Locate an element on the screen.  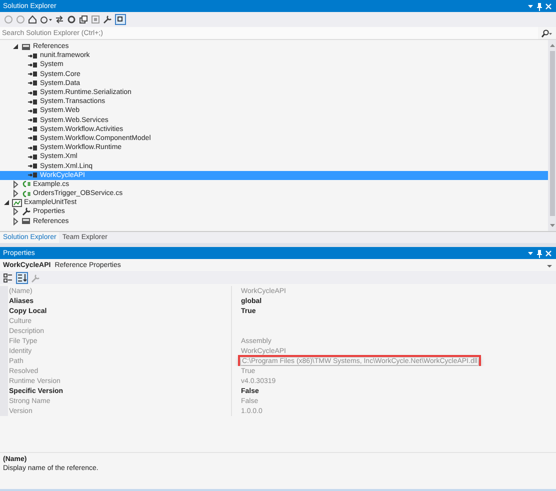
scroll-down-icon is located at coordinates (552, 225).